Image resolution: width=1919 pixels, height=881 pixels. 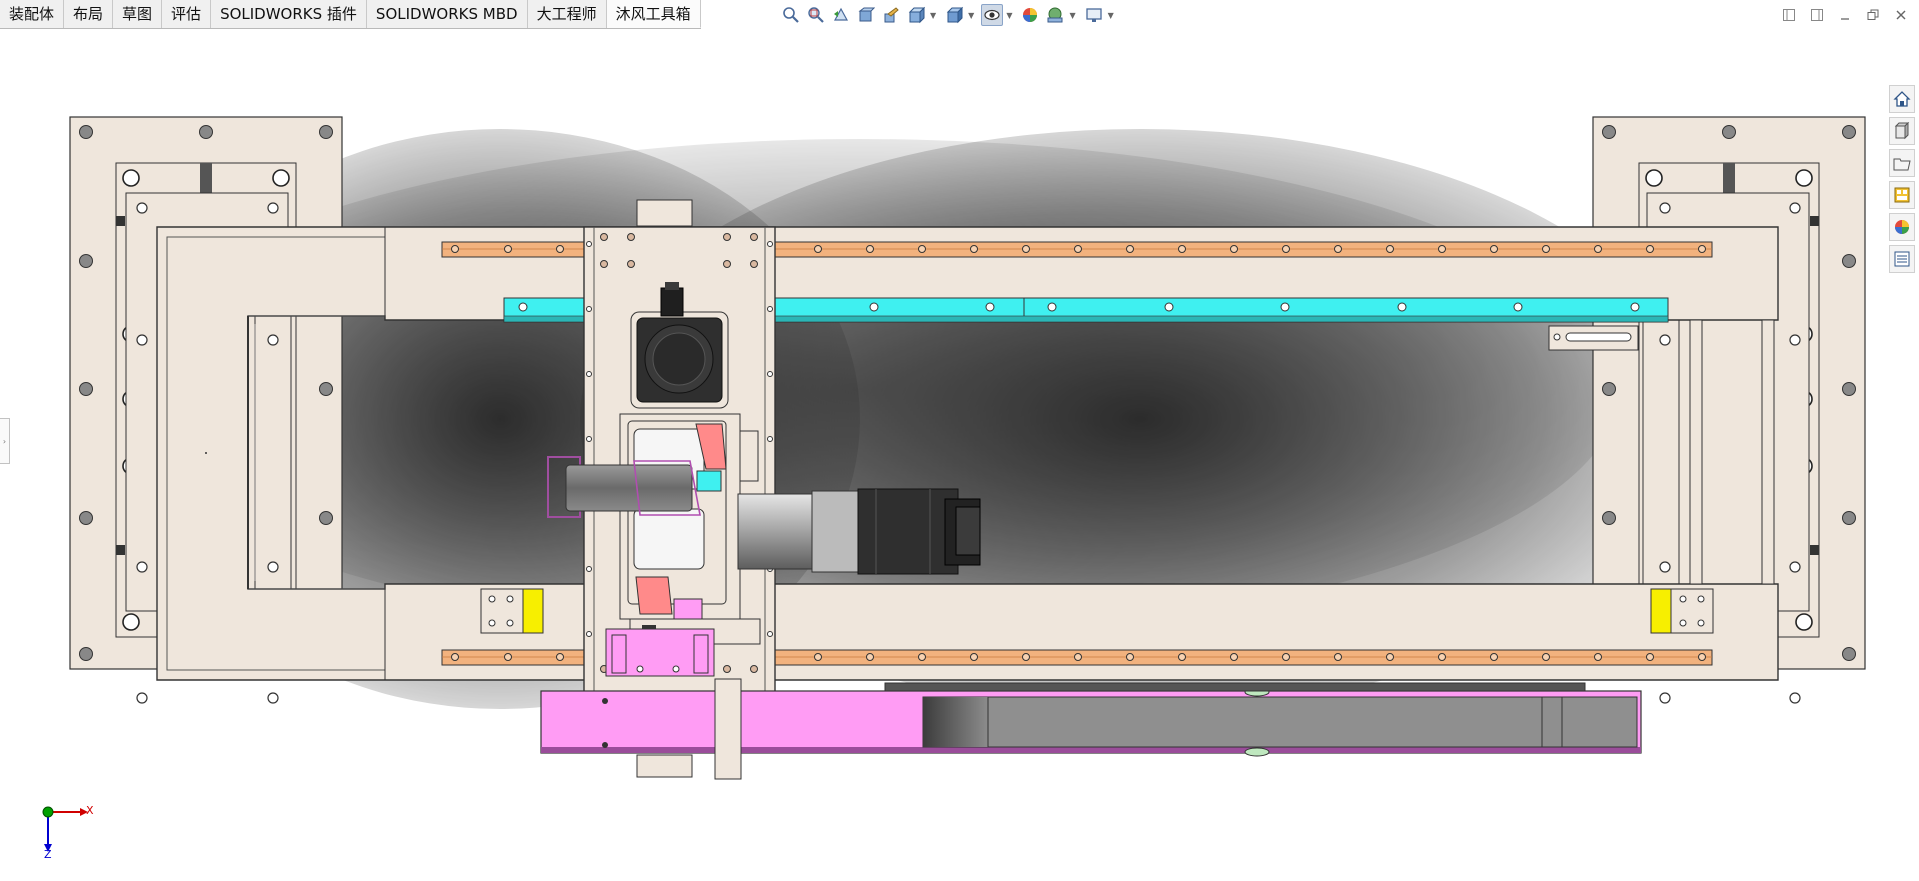 What do you see at coordinates (933, 15) in the screenshot?
I see `view-orientation-caret-icon: ▼` at bounding box center [933, 15].